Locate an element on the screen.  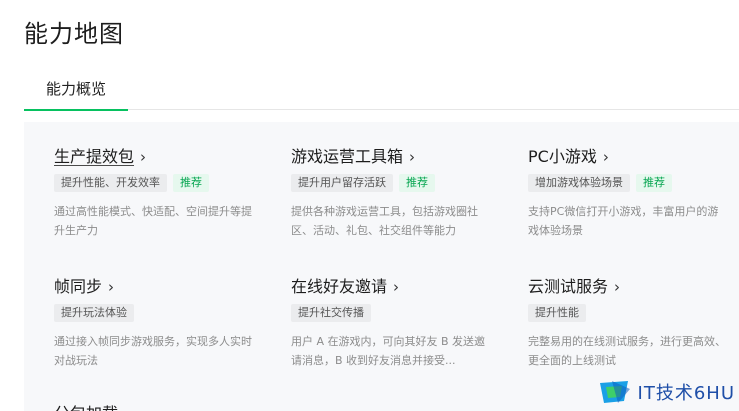
card-title-link: 游戏运营工具箱 › is located at coordinates (396, 157).